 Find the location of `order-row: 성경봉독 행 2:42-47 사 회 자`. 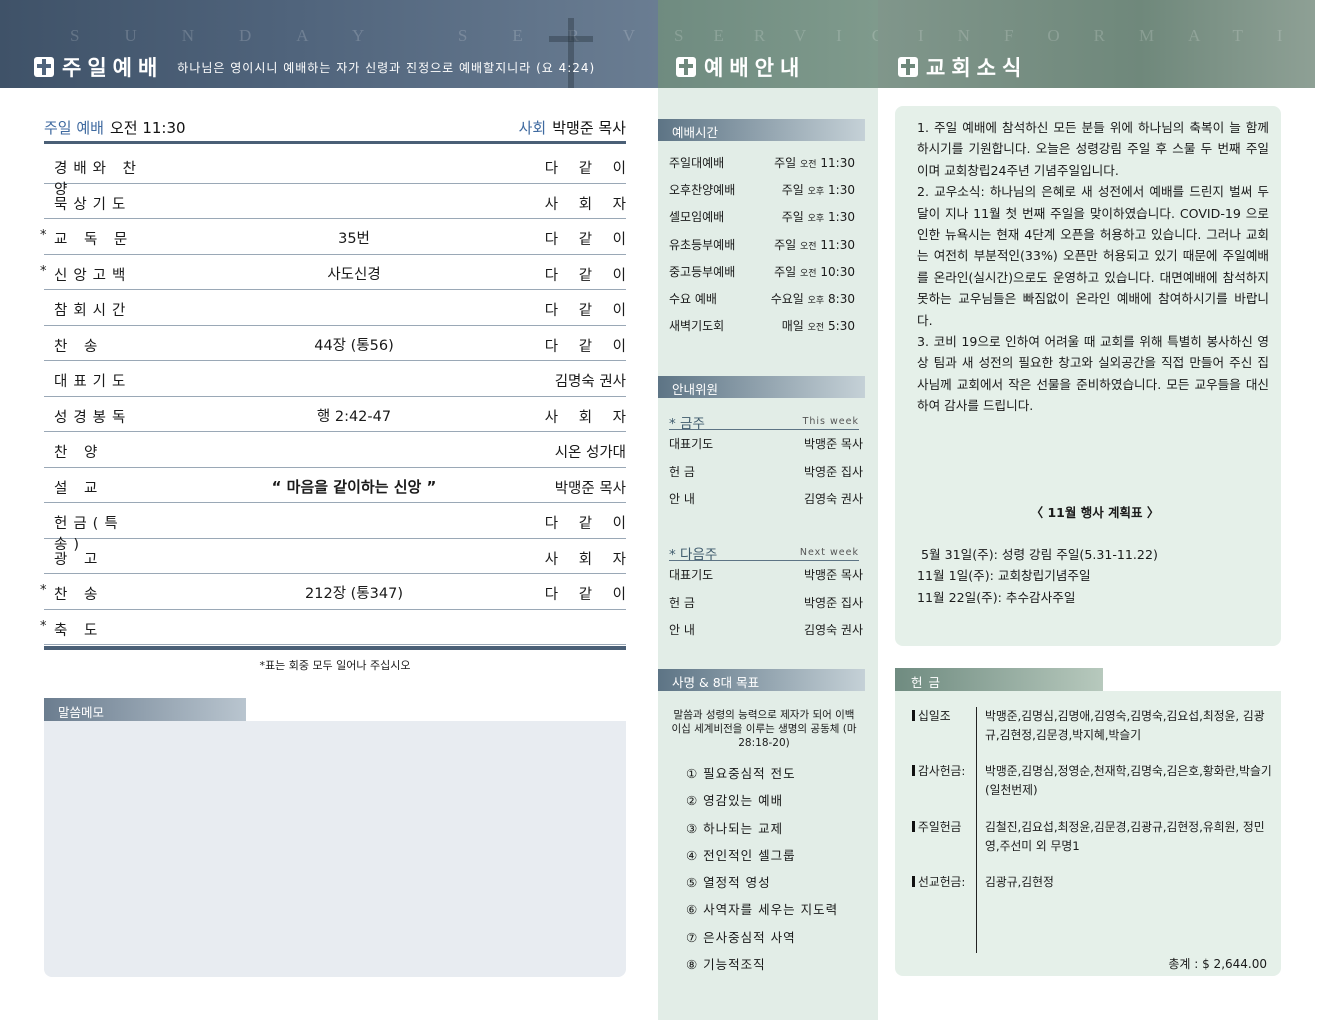

order-row: 성경봉독 행 2:42-47 사 회 자 is located at coordinates (335, 414).